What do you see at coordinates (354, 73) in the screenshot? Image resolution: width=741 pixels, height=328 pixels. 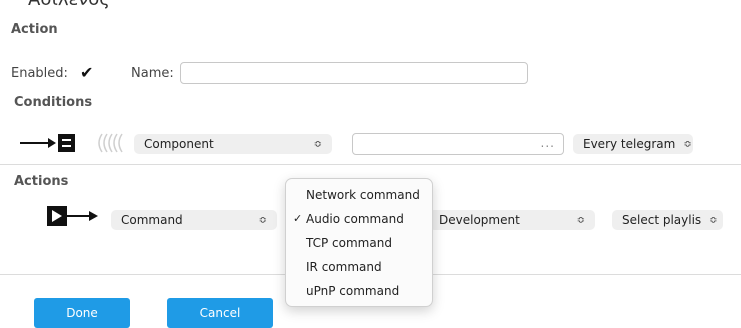 I see `name-input` at bounding box center [354, 73].